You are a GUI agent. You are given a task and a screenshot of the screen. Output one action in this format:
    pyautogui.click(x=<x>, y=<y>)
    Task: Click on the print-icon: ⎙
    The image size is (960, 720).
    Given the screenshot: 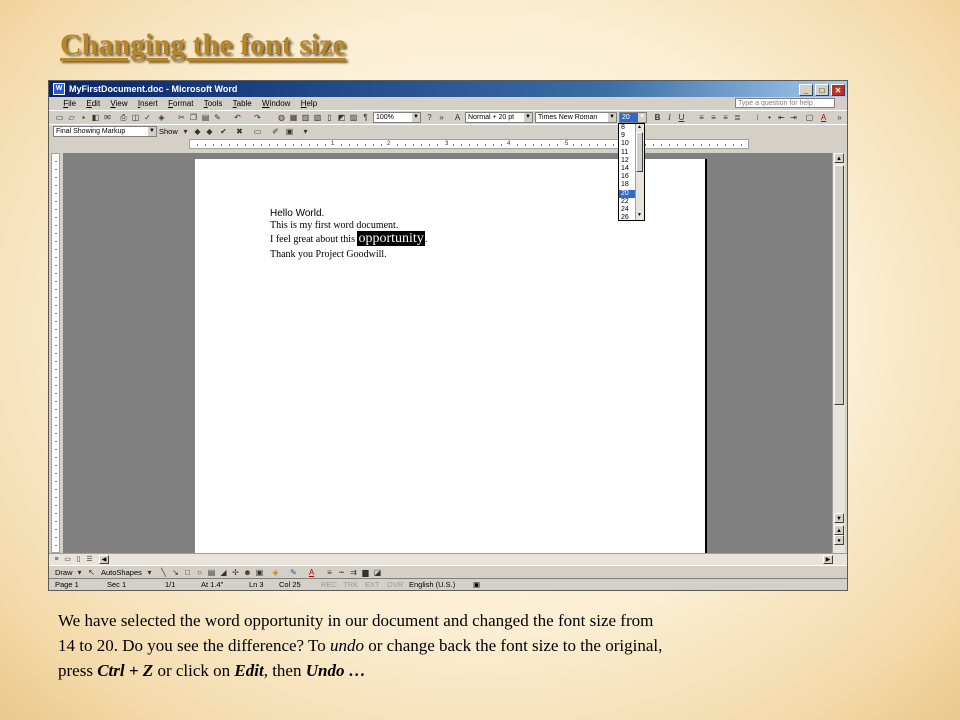 What is the action you would take?
    pyautogui.click(x=123, y=117)
    